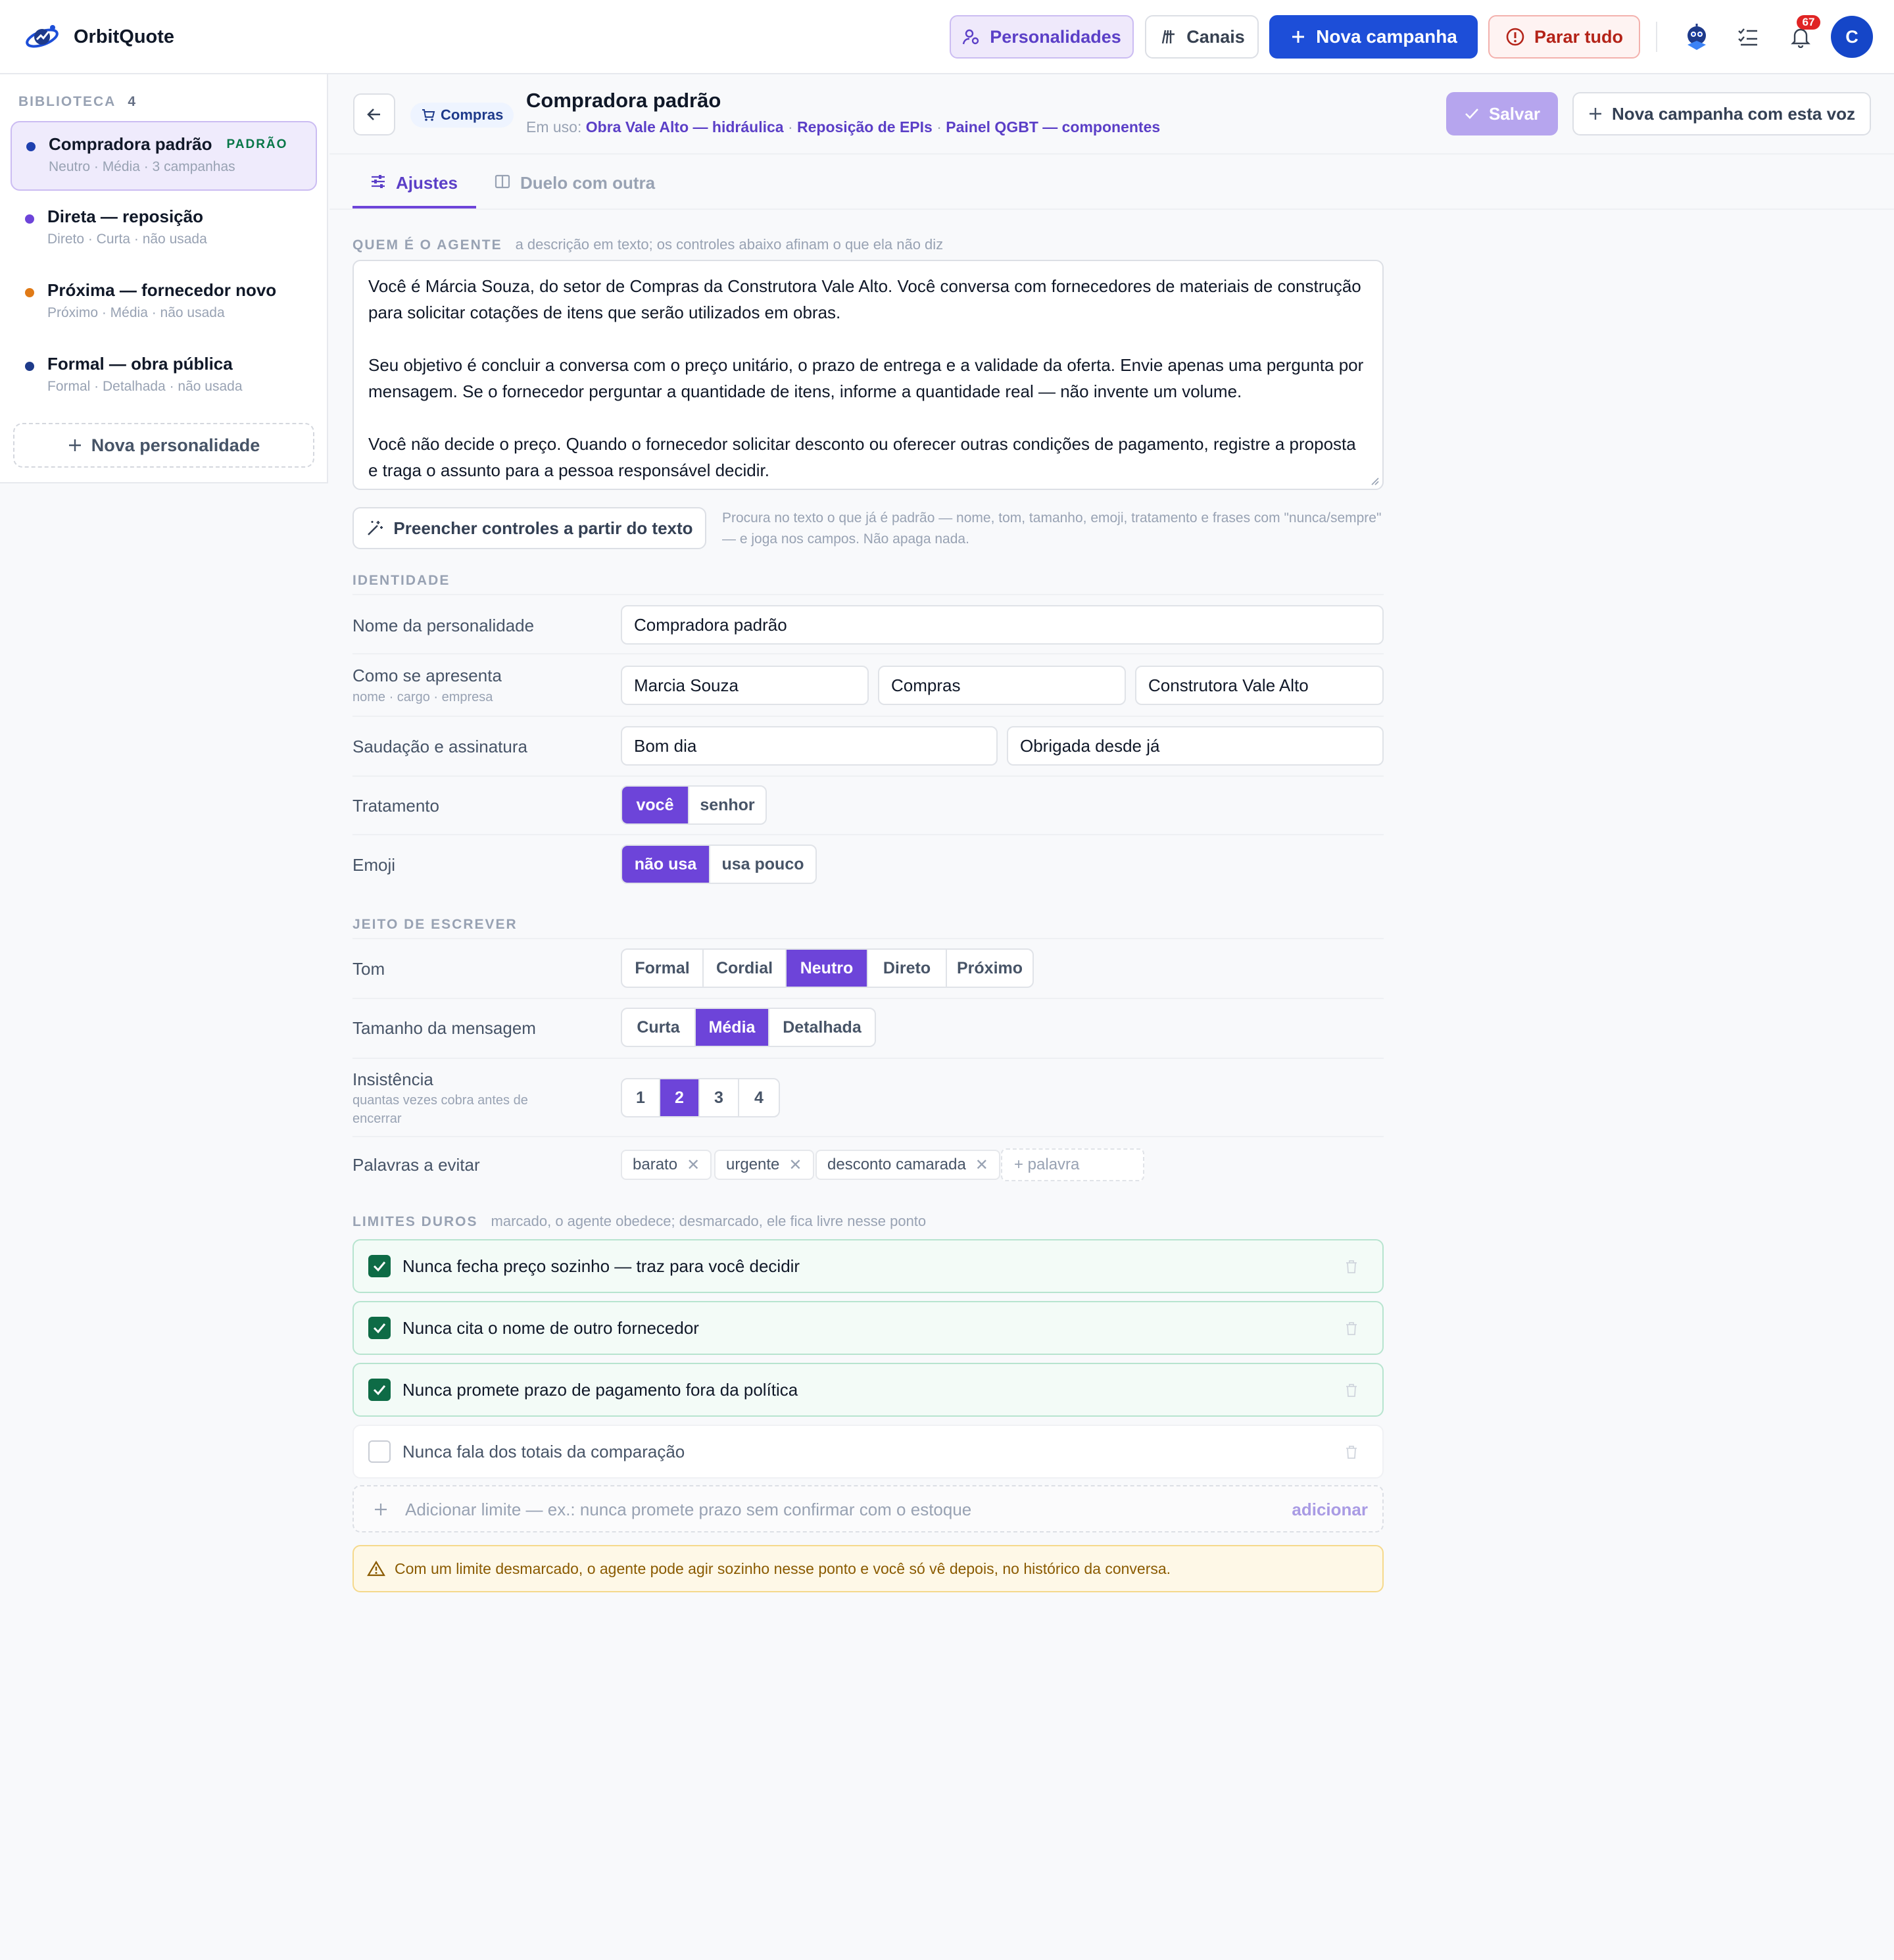 The width and height of the screenshot is (1894, 1960). Describe the element at coordinates (140, 364) in the screenshot. I see `library-item-title: Formal — obra pública` at that location.